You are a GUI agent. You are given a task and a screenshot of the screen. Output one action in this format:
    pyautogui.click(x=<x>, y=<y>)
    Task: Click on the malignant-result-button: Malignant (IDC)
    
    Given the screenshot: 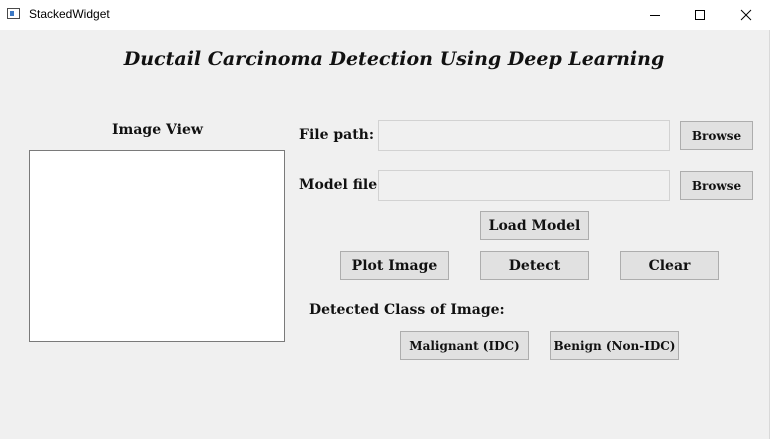 What is the action you would take?
    pyautogui.click(x=464, y=345)
    